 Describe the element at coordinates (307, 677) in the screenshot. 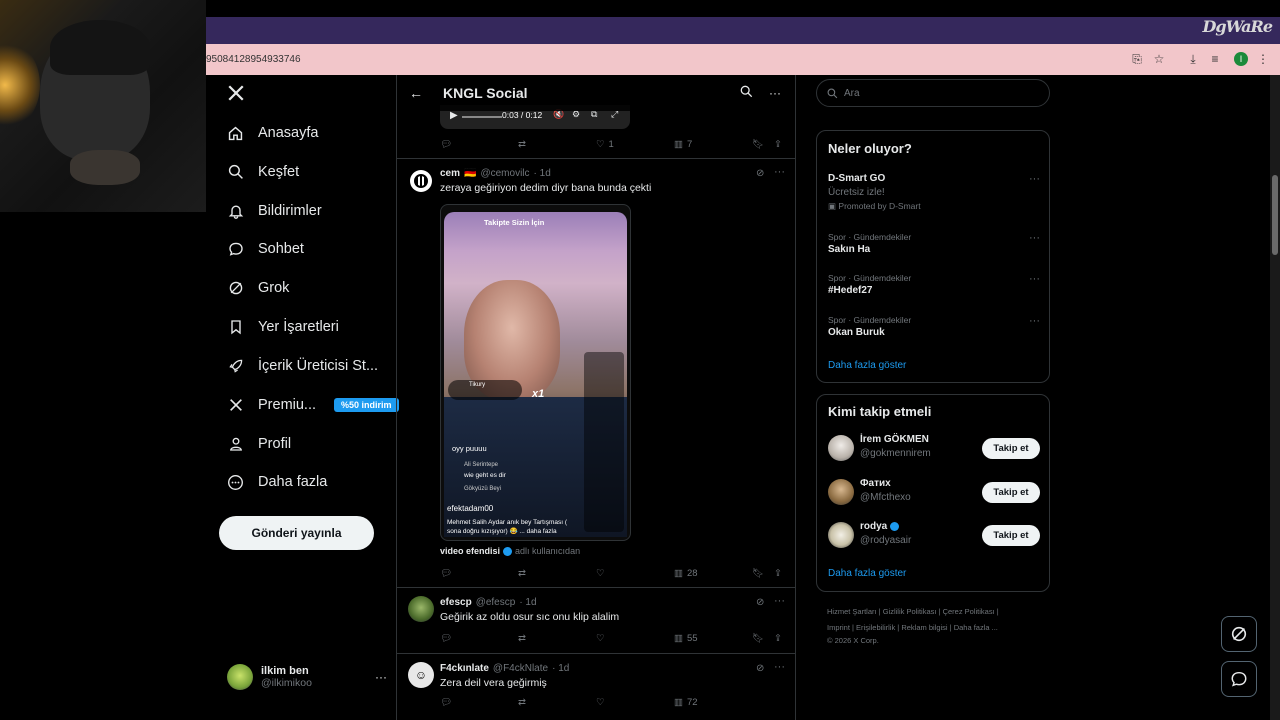

I see `account-switcher: ilkim ben @ilkimikoo ···` at that location.